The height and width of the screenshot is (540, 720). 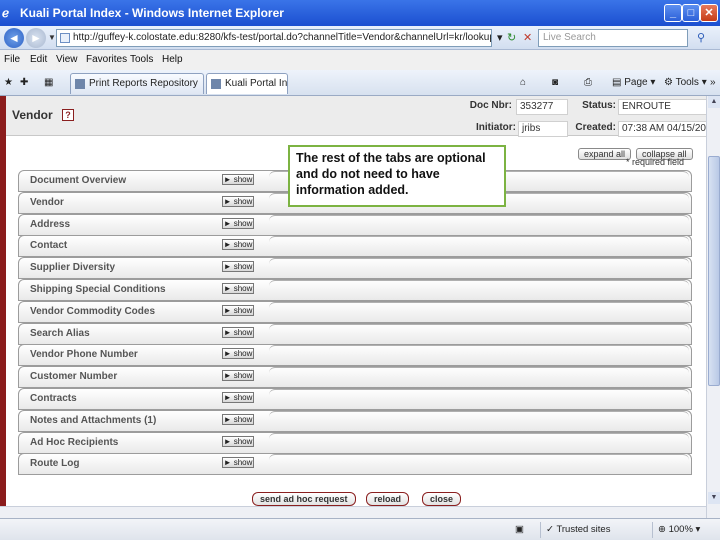 What do you see at coordinates (555, 82) in the screenshot?
I see `feeds-icon: ◙` at bounding box center [555, 82].